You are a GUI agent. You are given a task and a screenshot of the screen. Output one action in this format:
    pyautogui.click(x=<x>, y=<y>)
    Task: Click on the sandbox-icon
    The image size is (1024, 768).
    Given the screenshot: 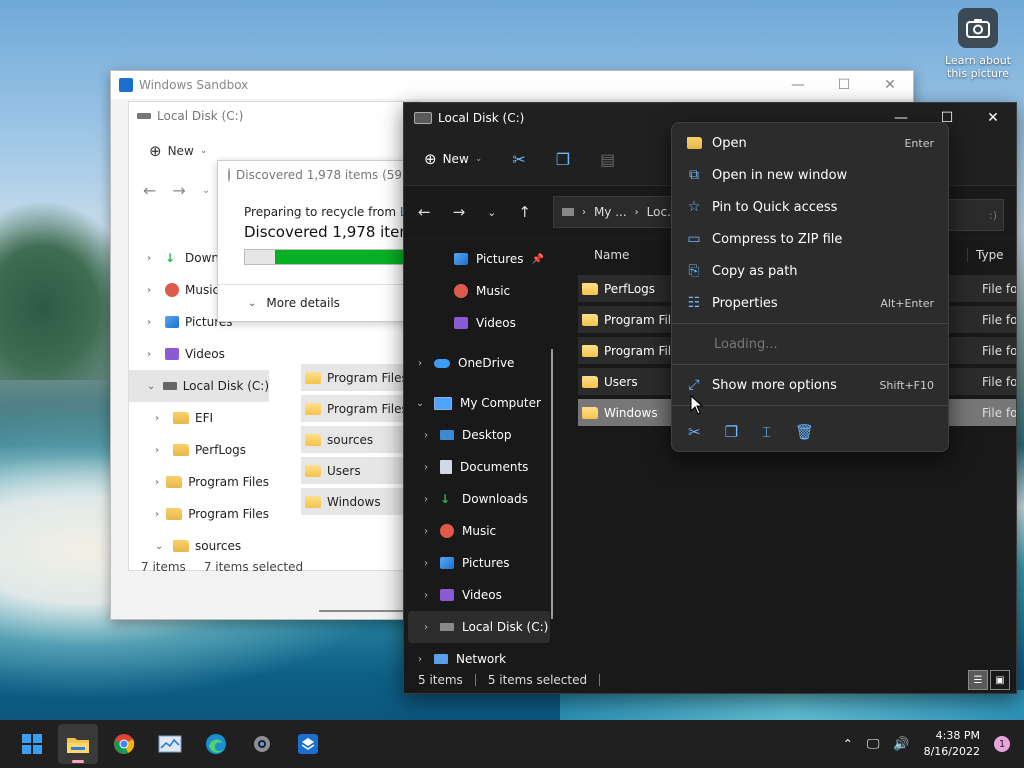 What is the action you would take?
    pyautogui.click(x=308, y=744)
    